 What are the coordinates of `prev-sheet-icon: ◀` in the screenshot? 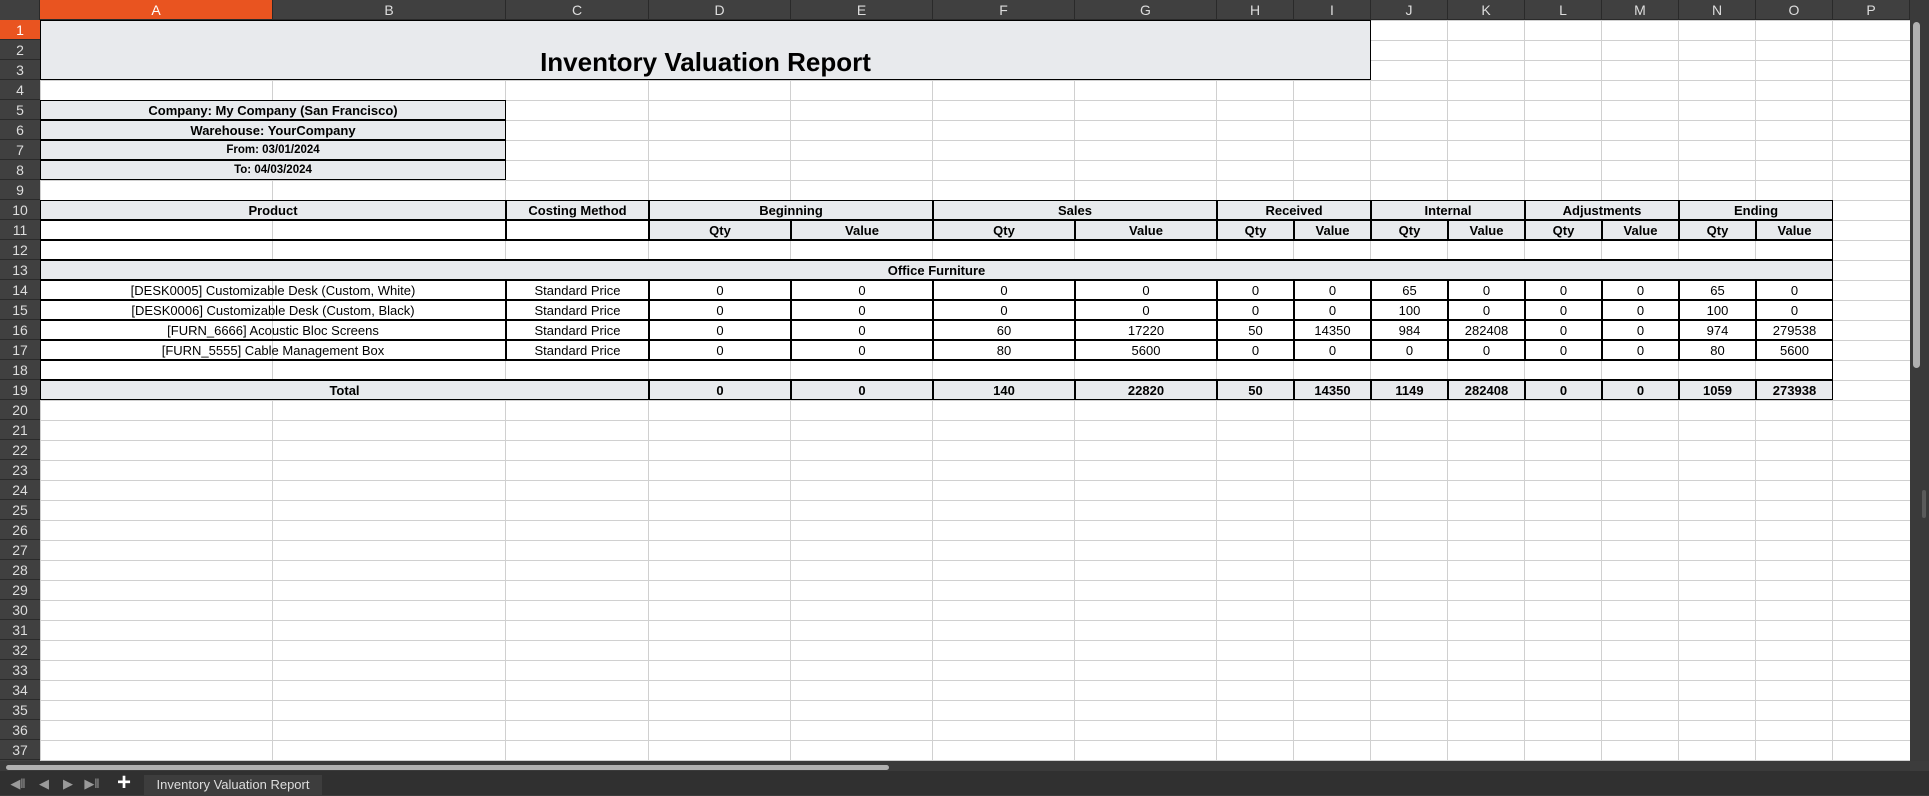 It's located at (44, 784).